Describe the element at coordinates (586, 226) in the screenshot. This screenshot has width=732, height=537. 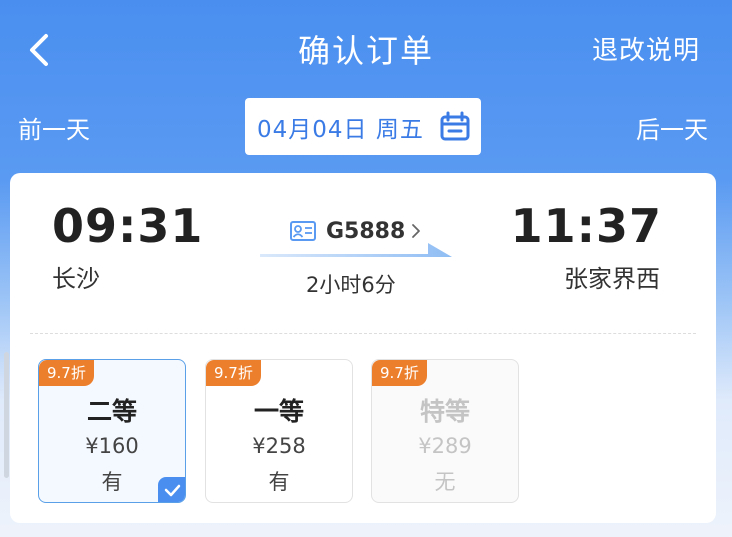
I see `arrival-time: 11:37` at that location.